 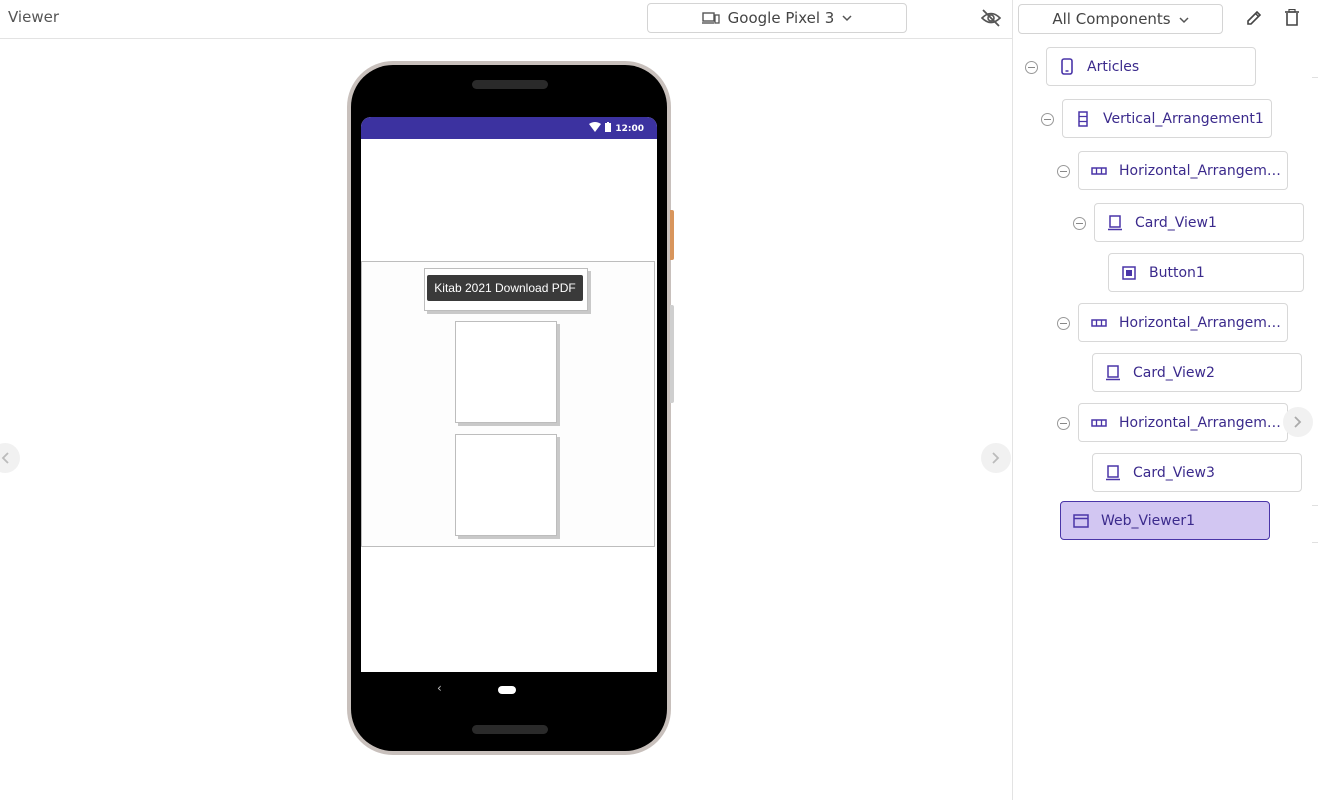 What do you see at coordinates (1292, 19) in the screenshot?
I see `trash-icon` at bounding box center [1292, 19].